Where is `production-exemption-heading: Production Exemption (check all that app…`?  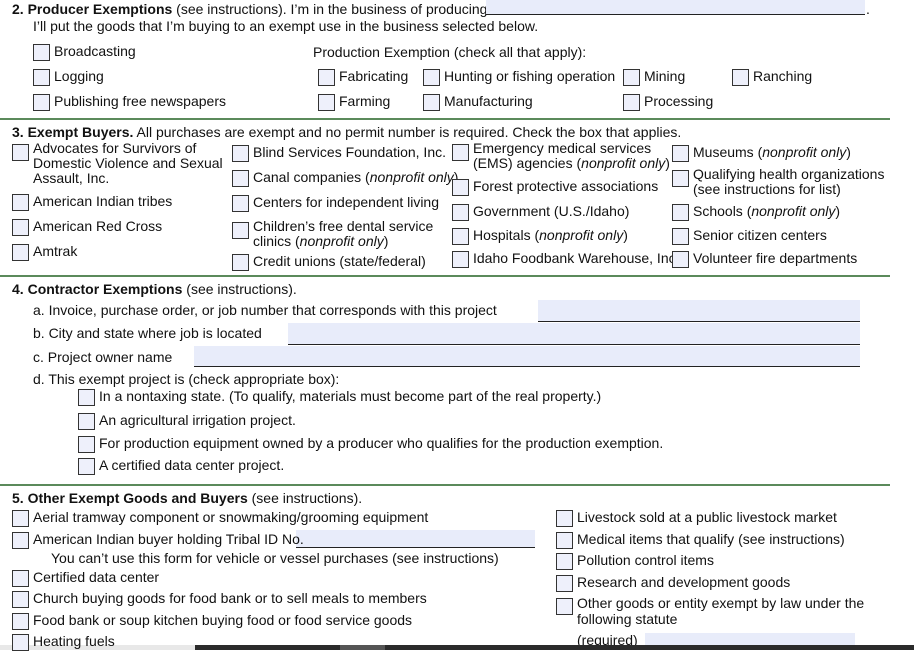 production-exemption-heading: Production Exemption (check all that app… is located at coordinates (450, 52).